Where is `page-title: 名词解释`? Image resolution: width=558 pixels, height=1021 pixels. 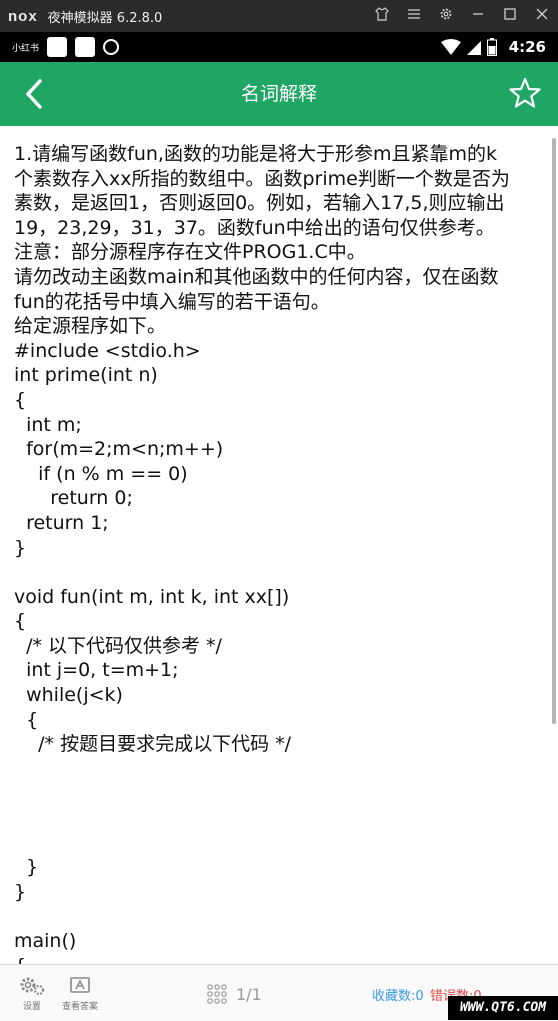
page-title: 名词解释 is located at coordinates (278, 94).